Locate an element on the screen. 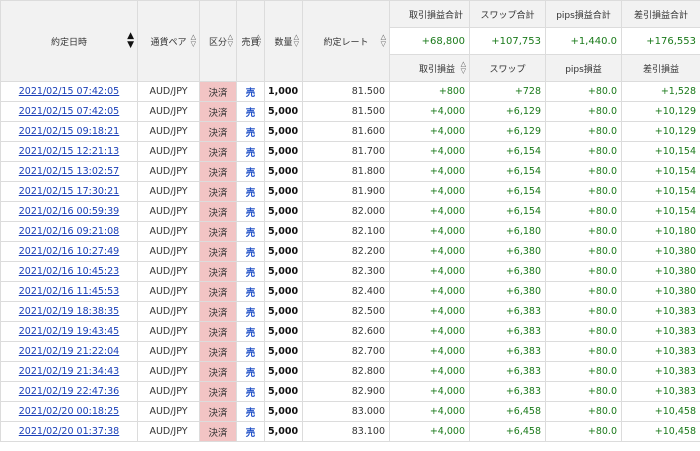  trade-date-link: 2021/02/16 10:45:23 is located at coordinates (69, 271).